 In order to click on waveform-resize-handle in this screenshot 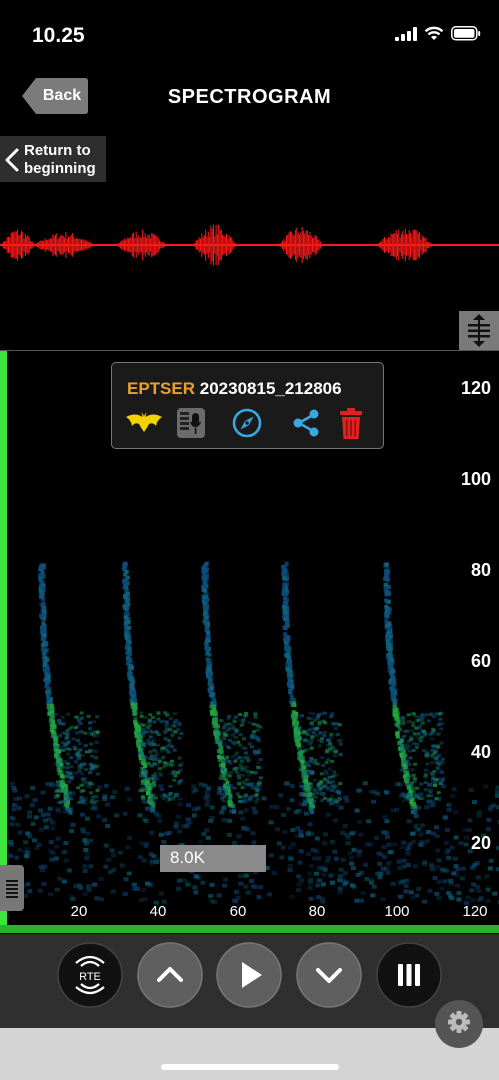, I will do `click(479, 330)`.